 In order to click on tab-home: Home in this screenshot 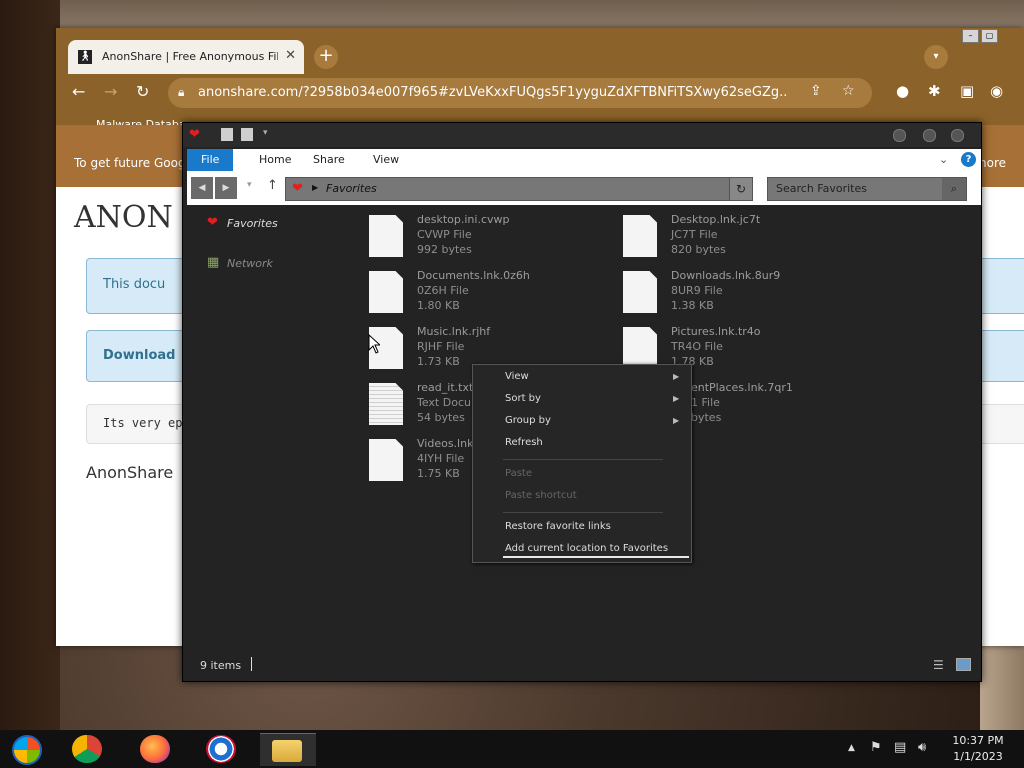, I will do `click(275, 160)`.